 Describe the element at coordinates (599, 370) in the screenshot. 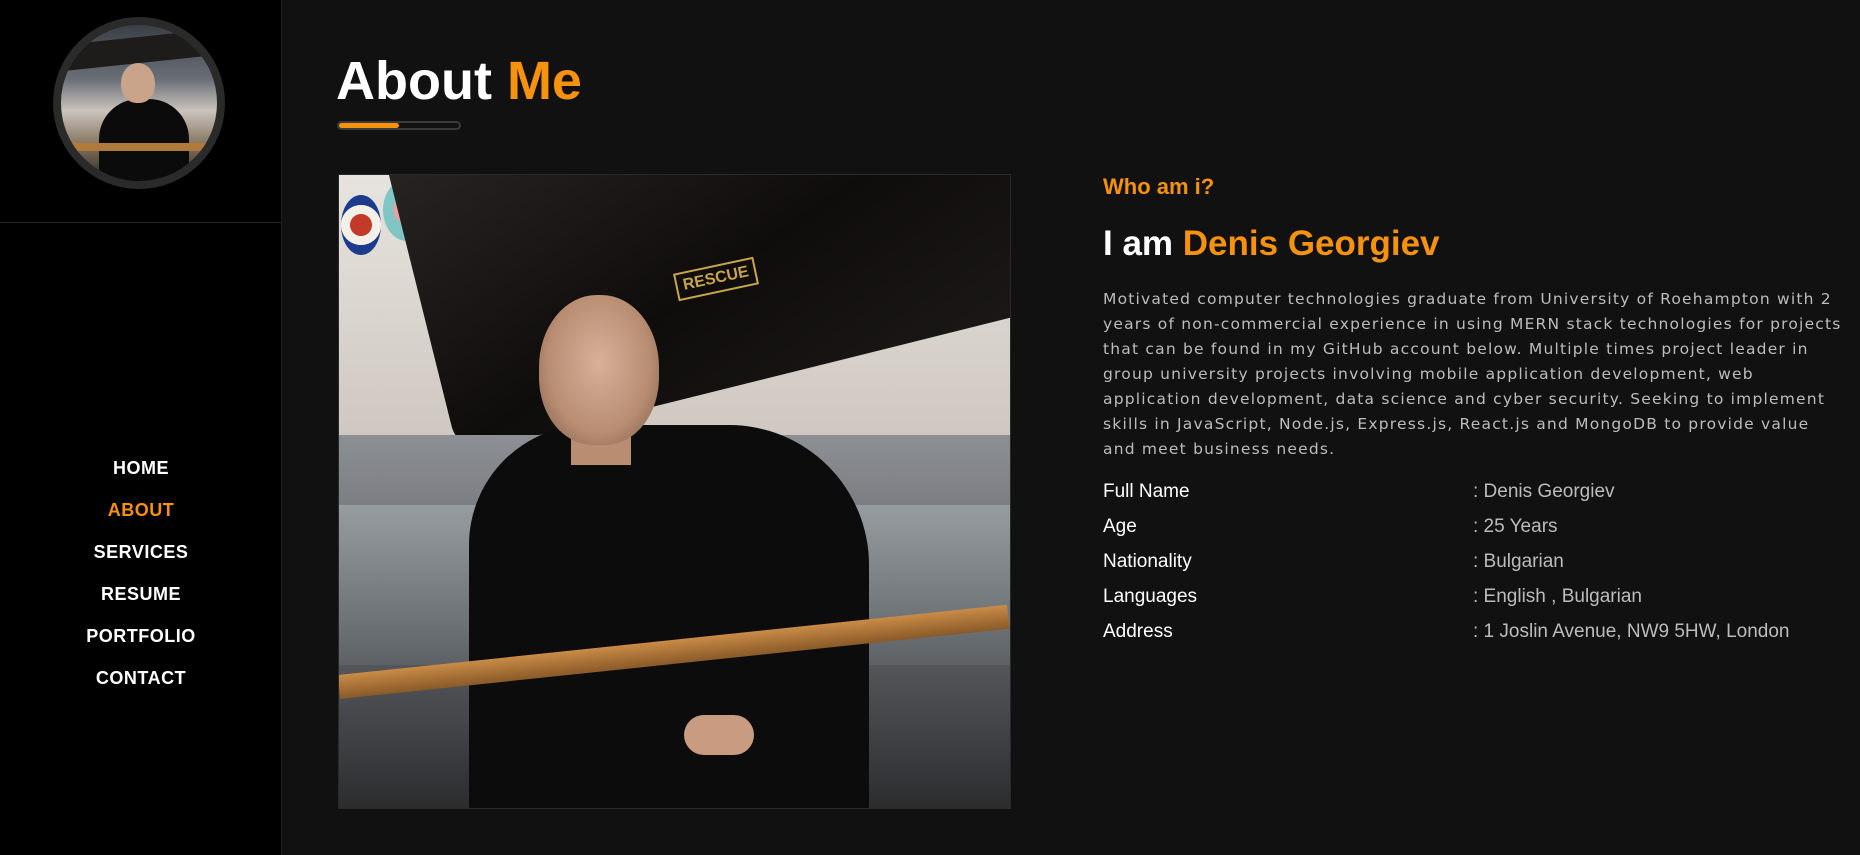

I see `person-head` at that location.